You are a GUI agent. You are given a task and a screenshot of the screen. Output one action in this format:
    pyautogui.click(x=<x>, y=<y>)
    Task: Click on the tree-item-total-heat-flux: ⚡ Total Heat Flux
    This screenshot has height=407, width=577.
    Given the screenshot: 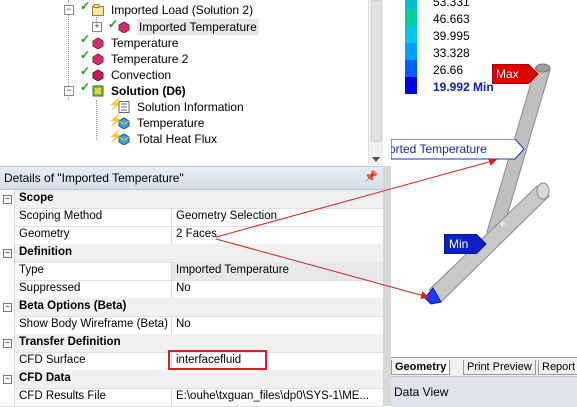 What is the action you would take?
    pyautogui.click(x=184, y=138)
    